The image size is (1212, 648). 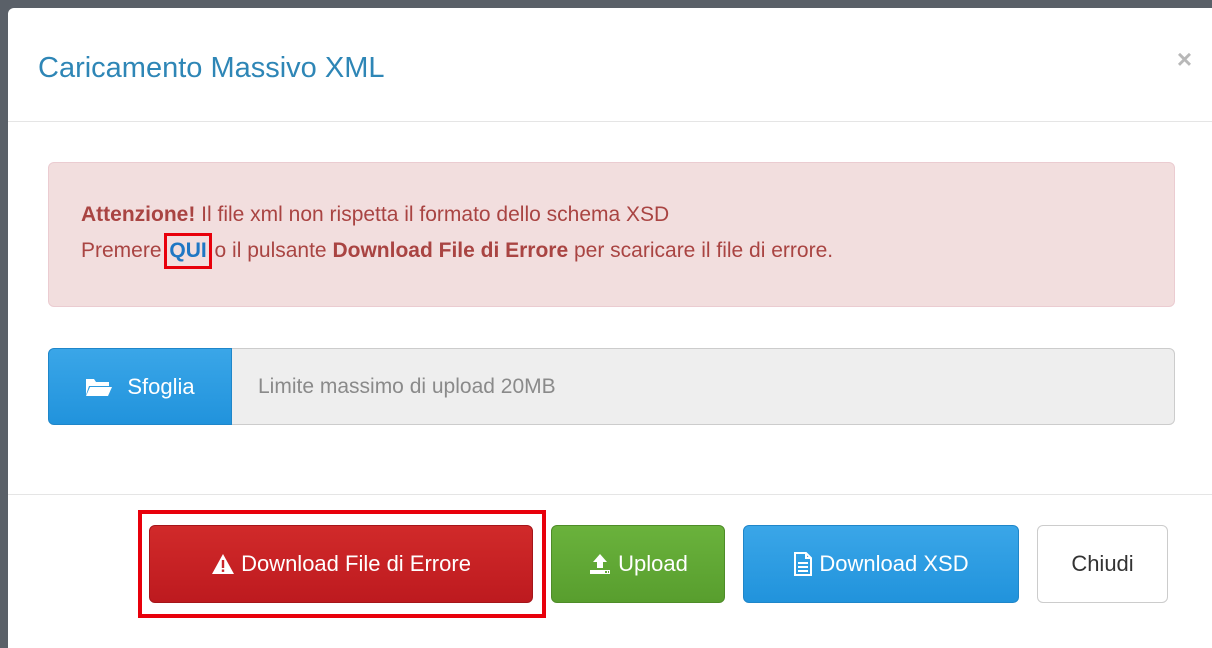 What do you see at coordinates (1184, 59) in the screenshot?
I see `close-icon: ×` at bounding box center [1184, 59].